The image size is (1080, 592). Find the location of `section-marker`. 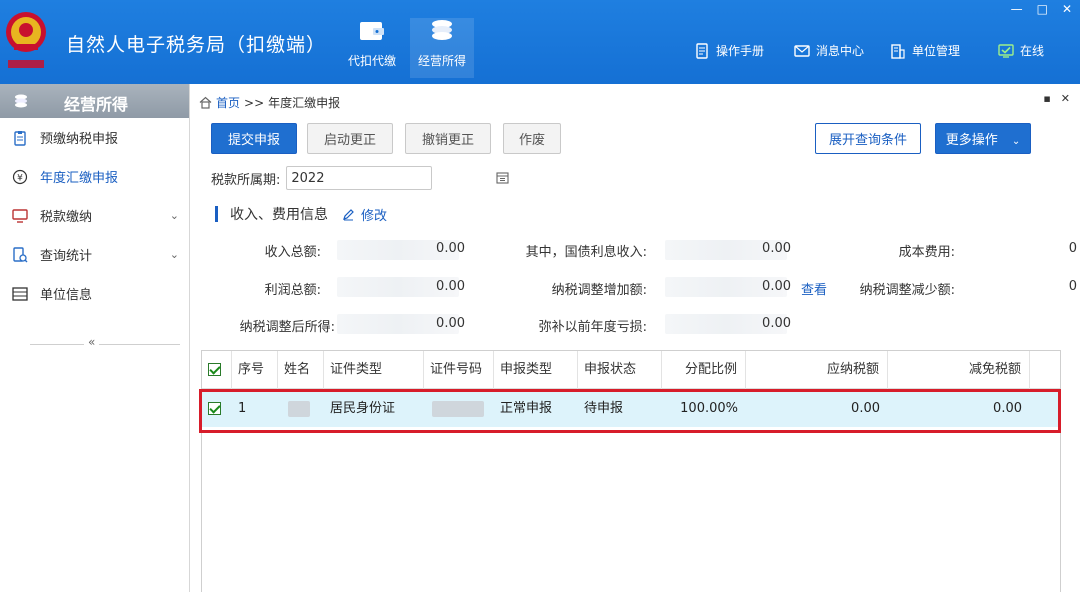

section-marker is located at coordinates (216, 214).